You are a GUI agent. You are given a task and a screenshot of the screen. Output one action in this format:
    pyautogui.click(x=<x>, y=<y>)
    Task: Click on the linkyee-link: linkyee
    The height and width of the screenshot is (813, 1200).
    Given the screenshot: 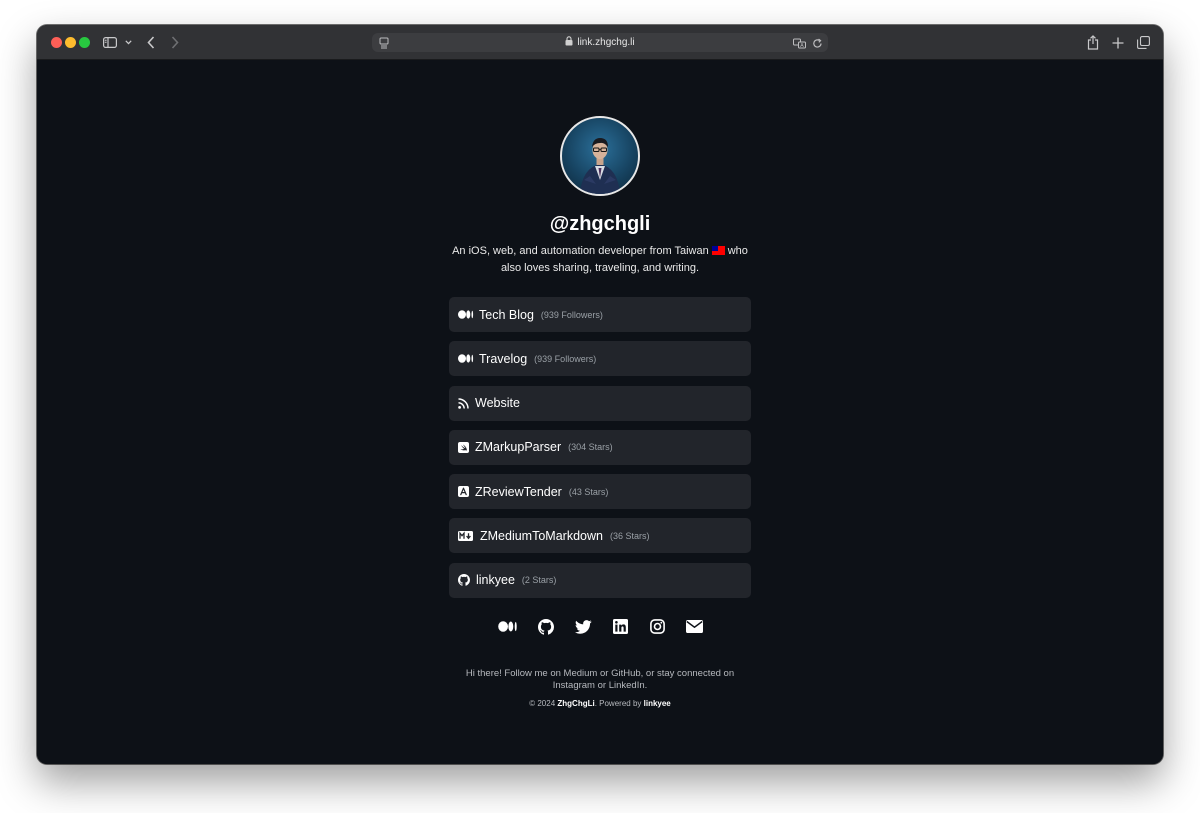 What is the action you would take?
    pyautogui.click(x=657, y=703)
    